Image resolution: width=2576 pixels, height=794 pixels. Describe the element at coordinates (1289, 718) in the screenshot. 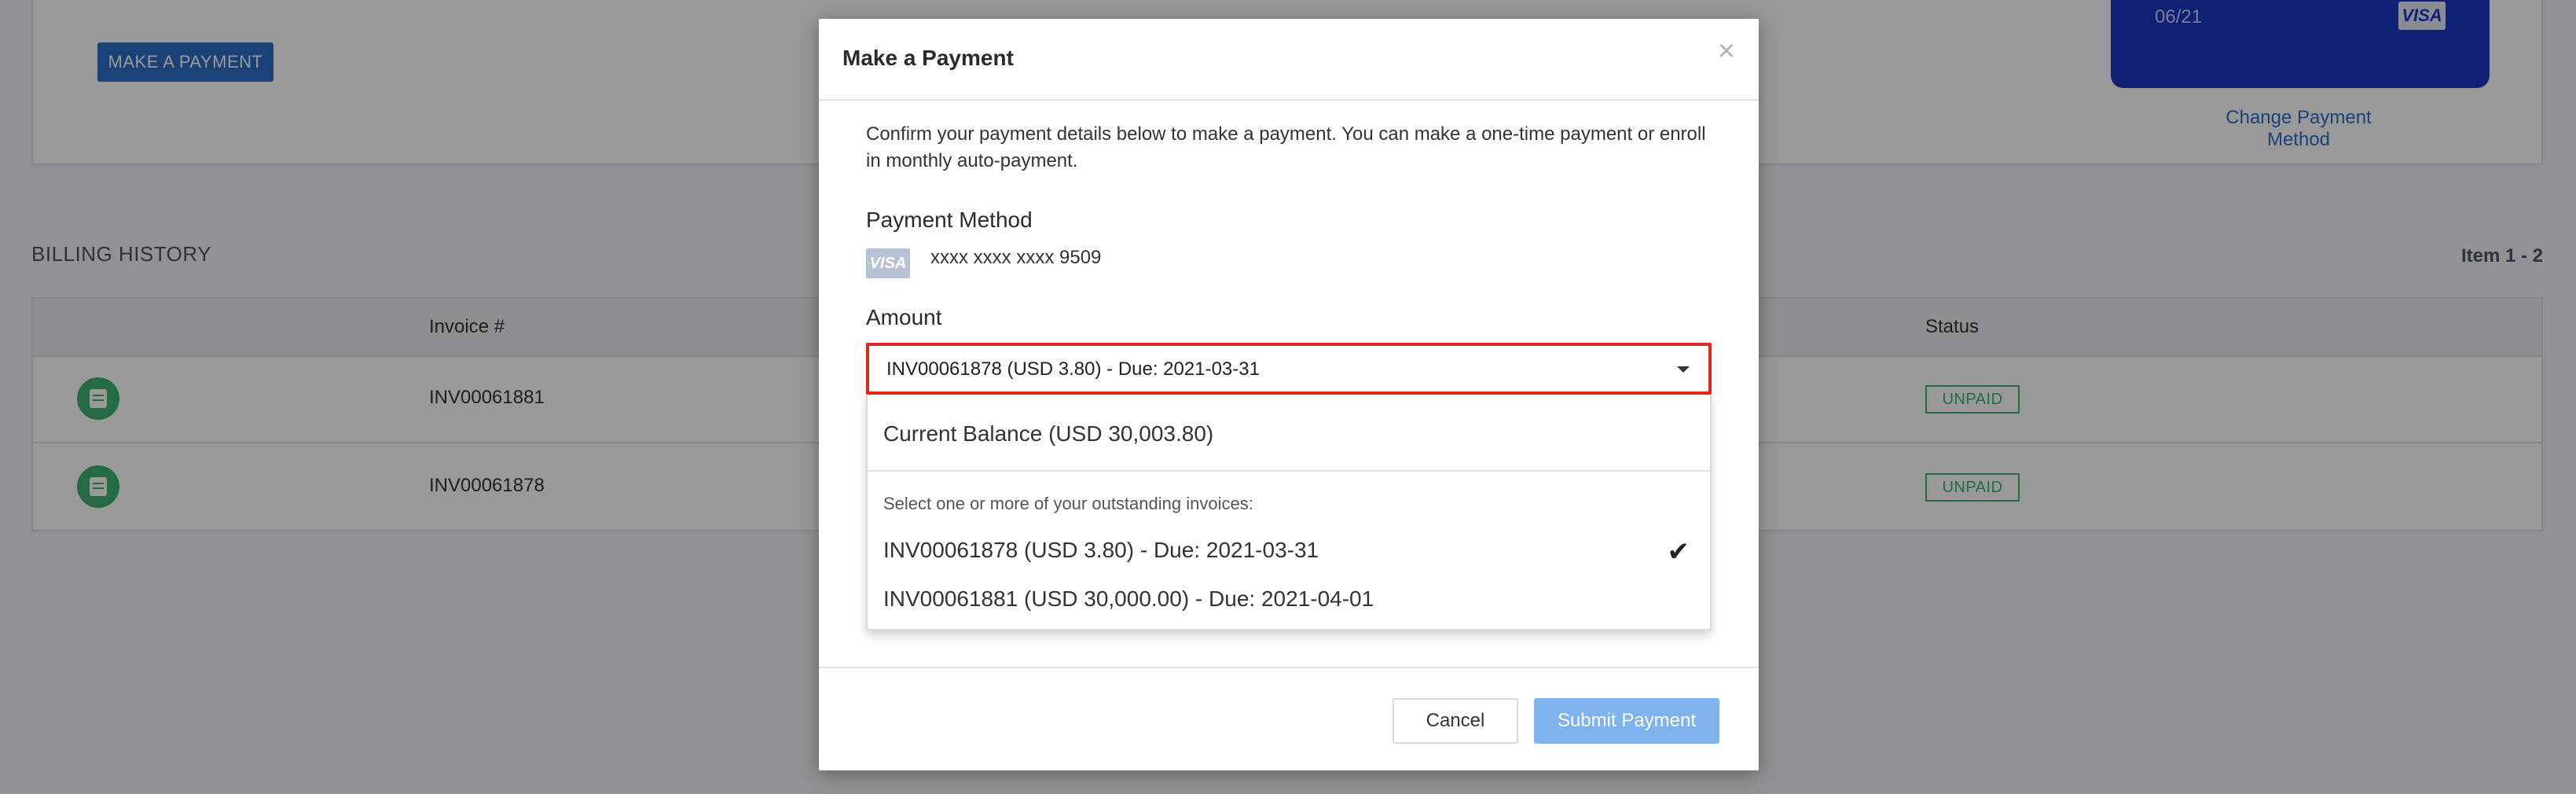

I see `modal-footer: Cancel Submit Payment` at that location.